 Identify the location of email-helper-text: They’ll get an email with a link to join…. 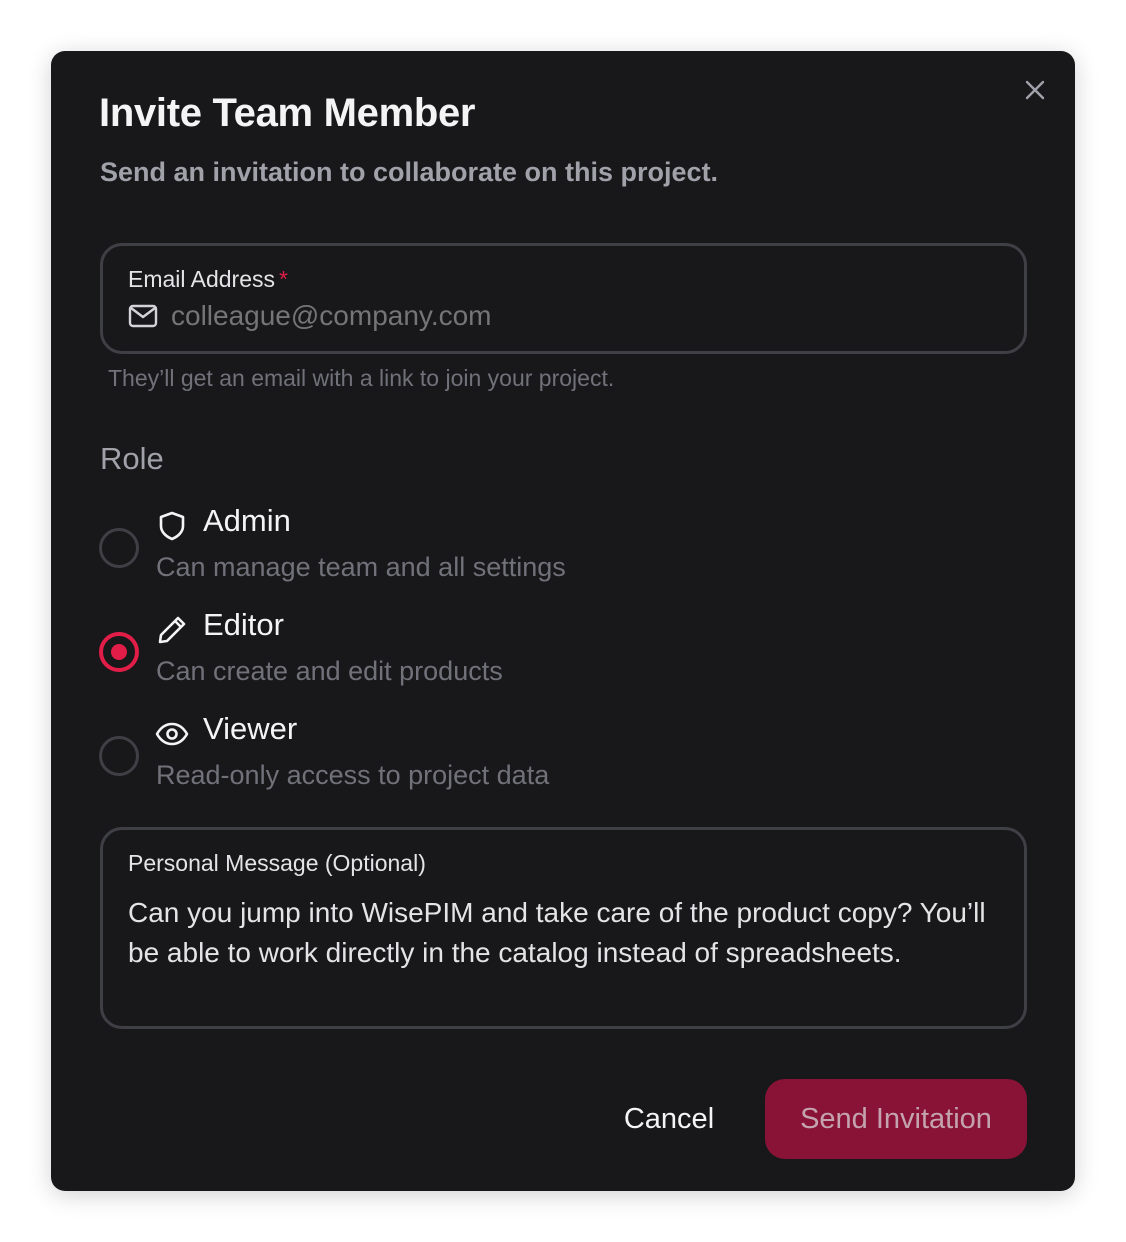
(361, 378).